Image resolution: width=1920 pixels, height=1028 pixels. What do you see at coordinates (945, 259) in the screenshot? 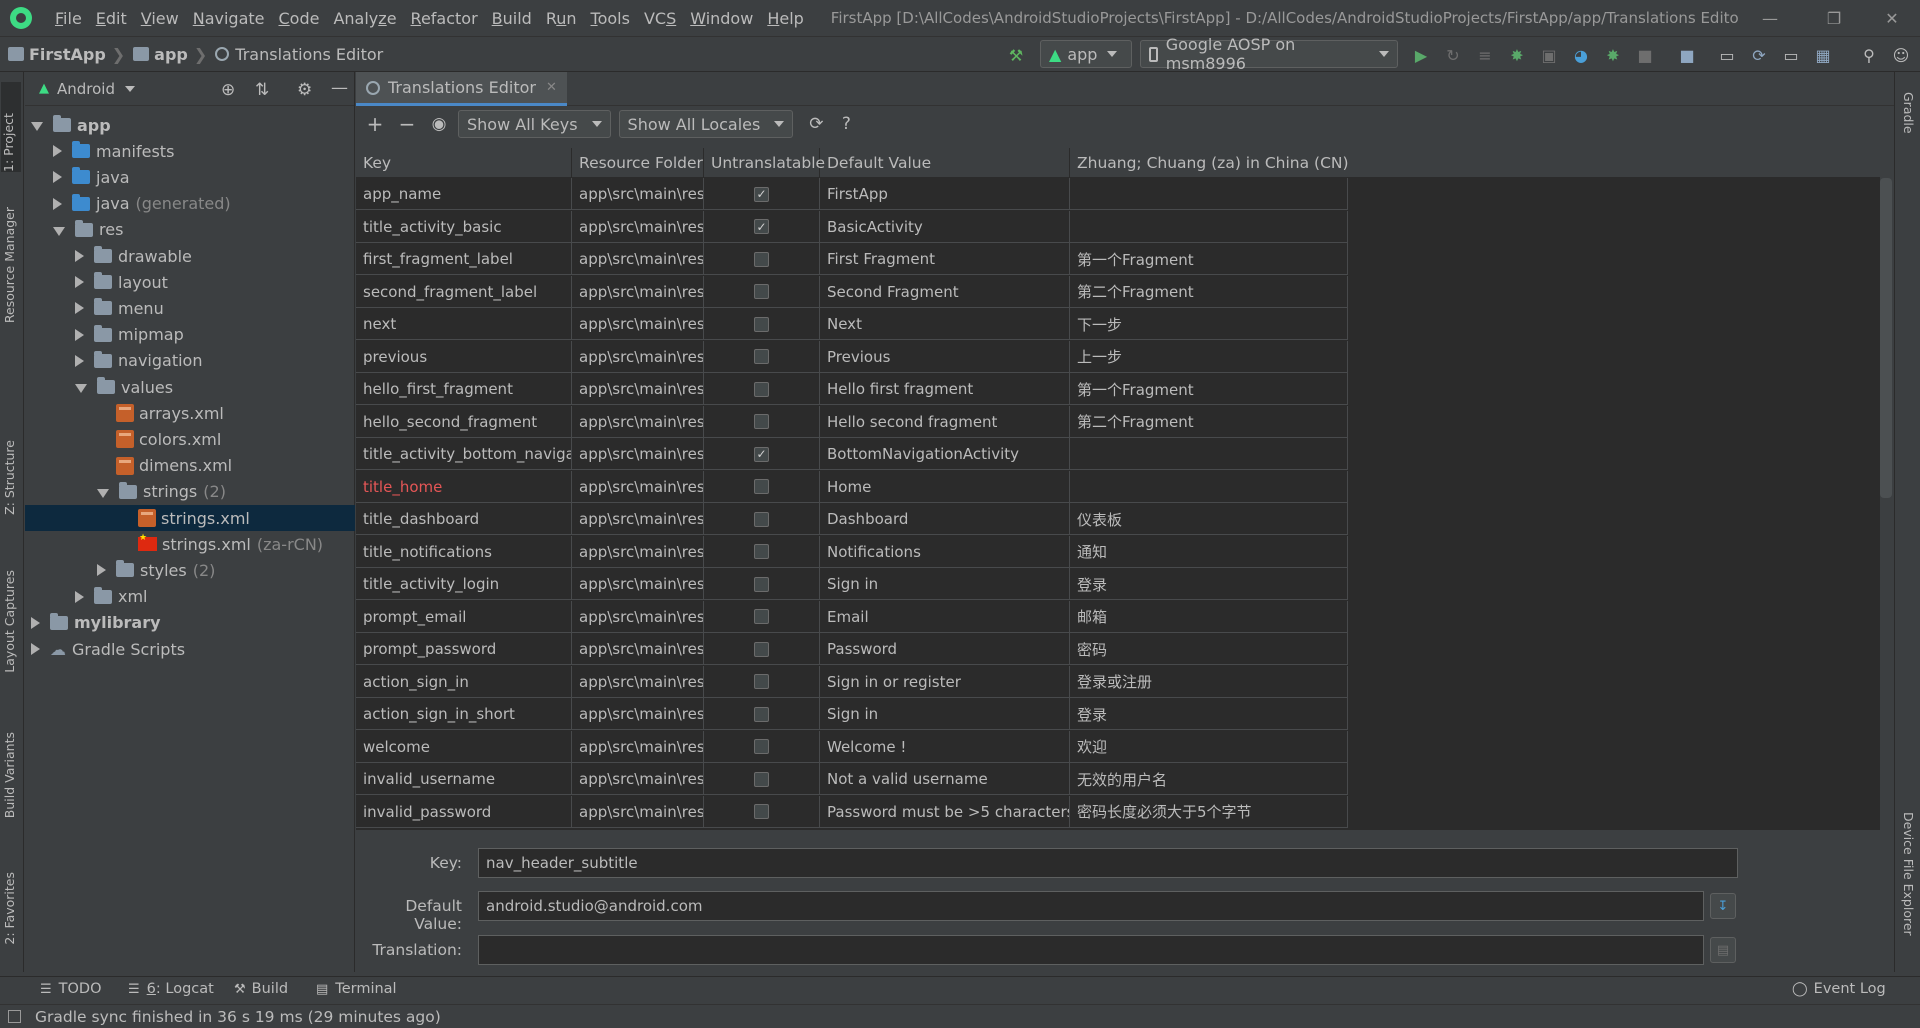
I see `cell-default-value: First Fragment` at bounding box center [945, 259].